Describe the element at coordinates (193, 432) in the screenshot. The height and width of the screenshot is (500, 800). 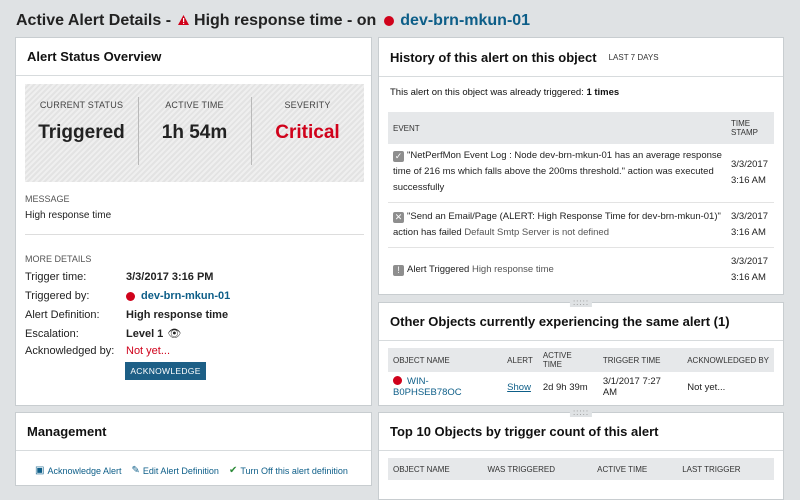
I see `panel-title: Management` at that location.